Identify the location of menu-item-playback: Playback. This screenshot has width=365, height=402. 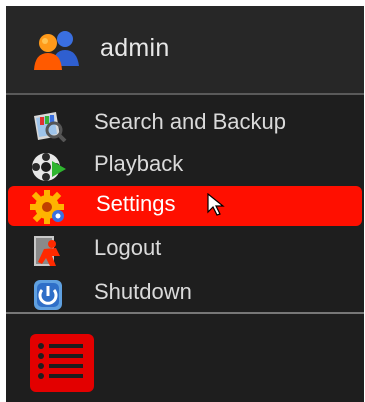
(185, 166).